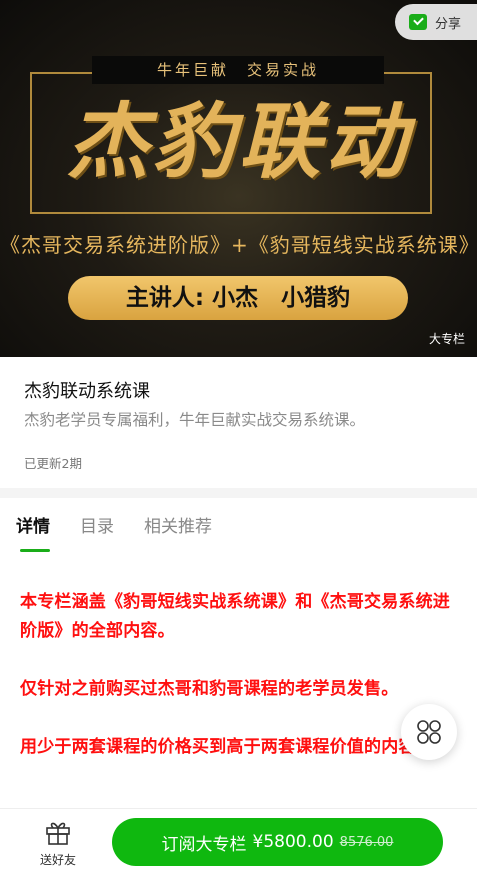  What do you see at coordinates (238, 142) in the screenshot?
I see `banner-big-title: 杰豹联动` at bounding box center [238, 142].